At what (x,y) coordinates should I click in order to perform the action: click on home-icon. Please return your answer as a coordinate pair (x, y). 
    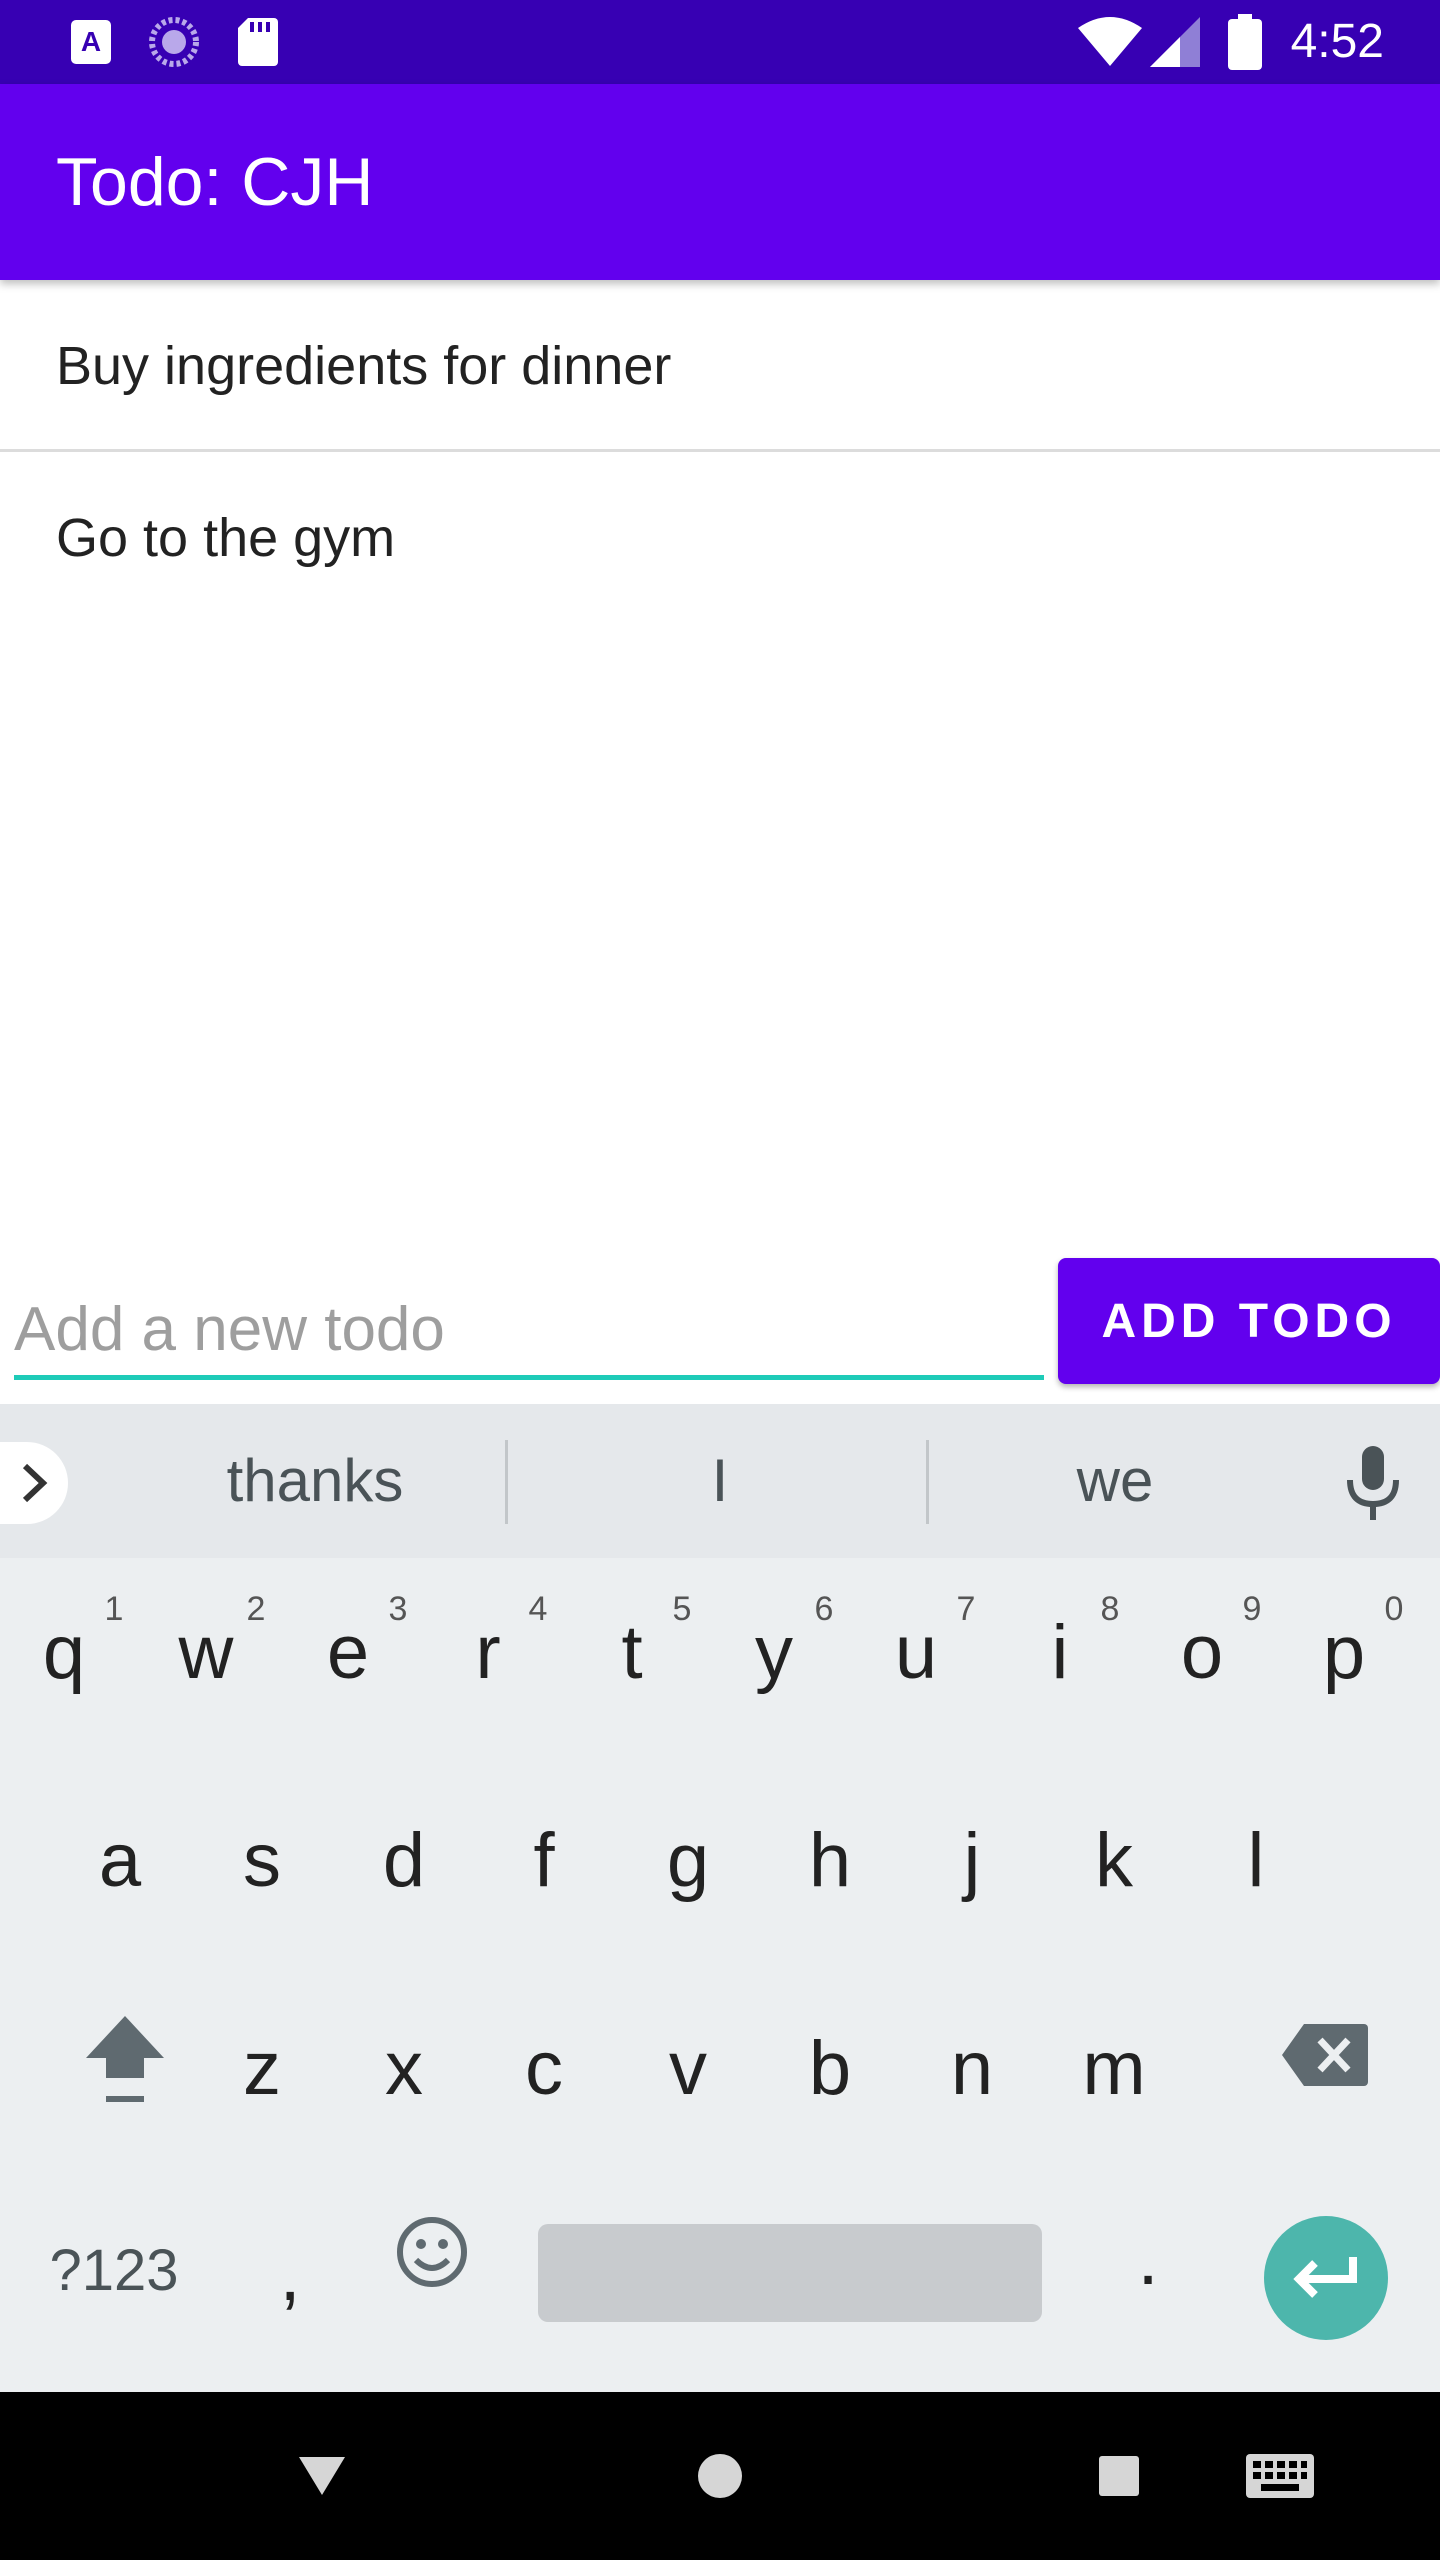
    Looking at the image, I should click on (720, 2476).